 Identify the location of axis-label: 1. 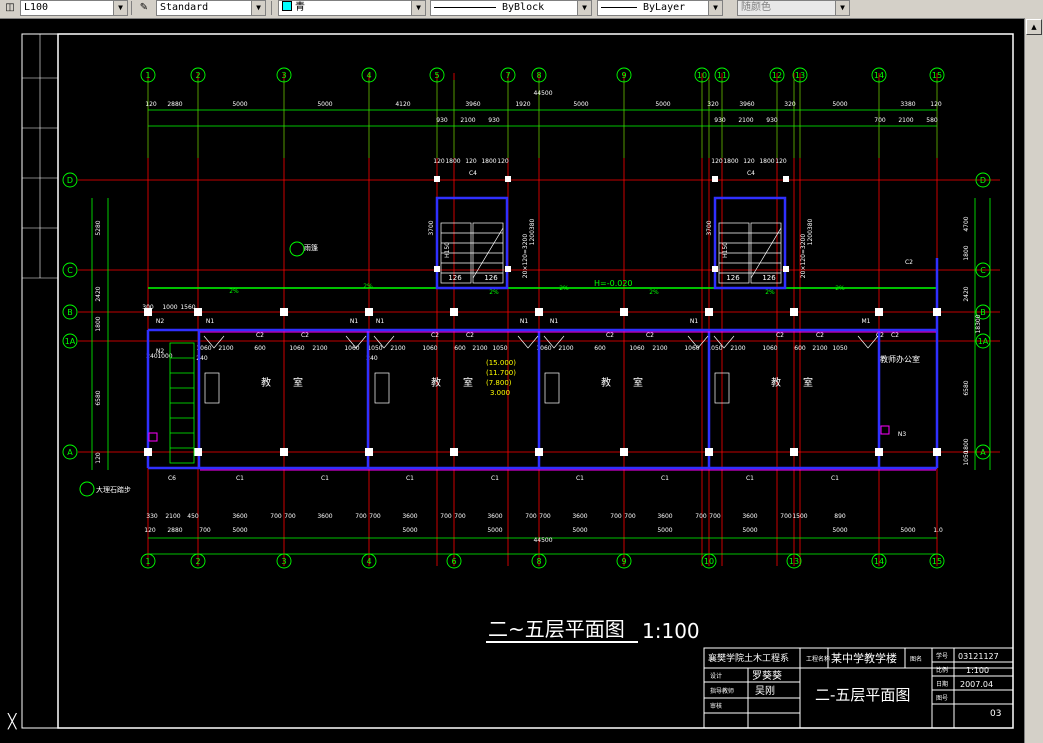
(147, 561).